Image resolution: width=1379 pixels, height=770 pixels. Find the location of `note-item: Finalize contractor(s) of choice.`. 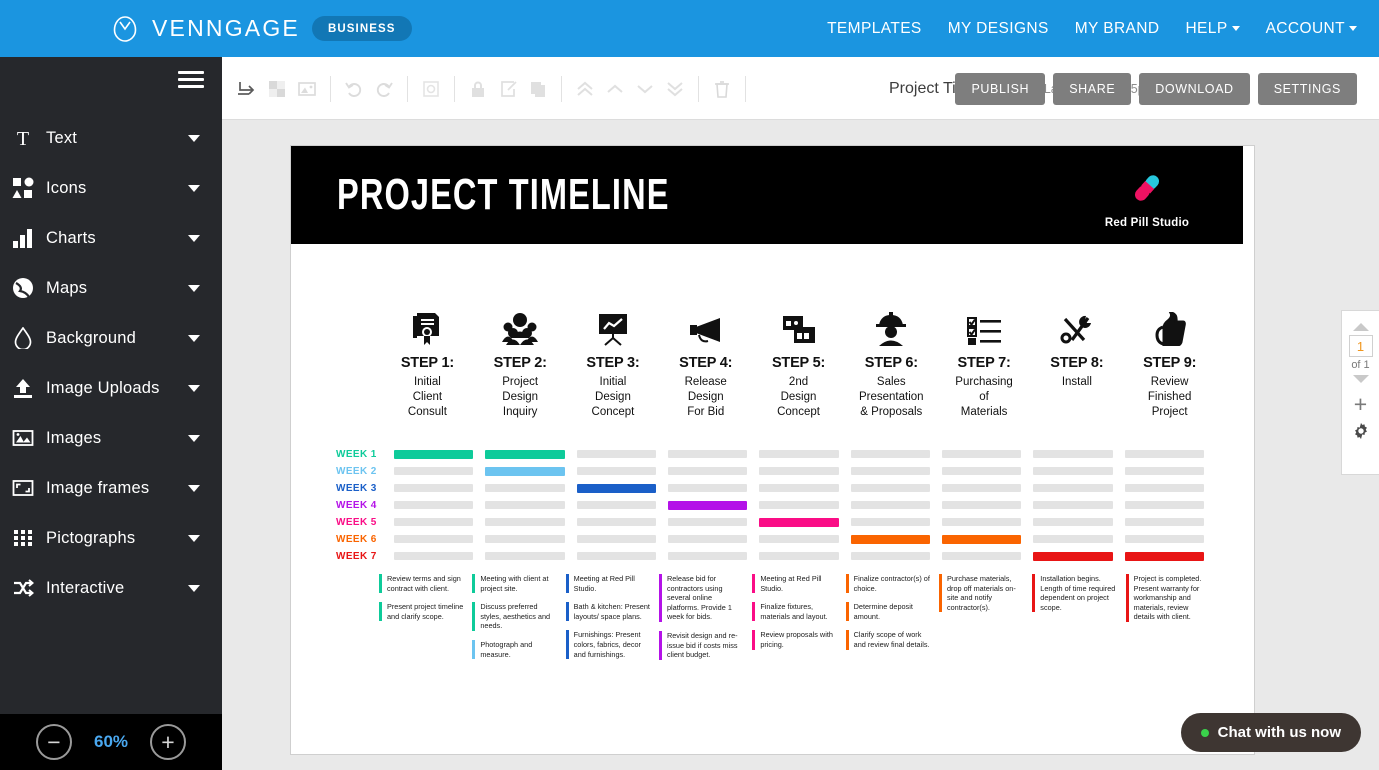

note-item: Finalize contractor(s) of choice. is located at coordinates (888, 584).